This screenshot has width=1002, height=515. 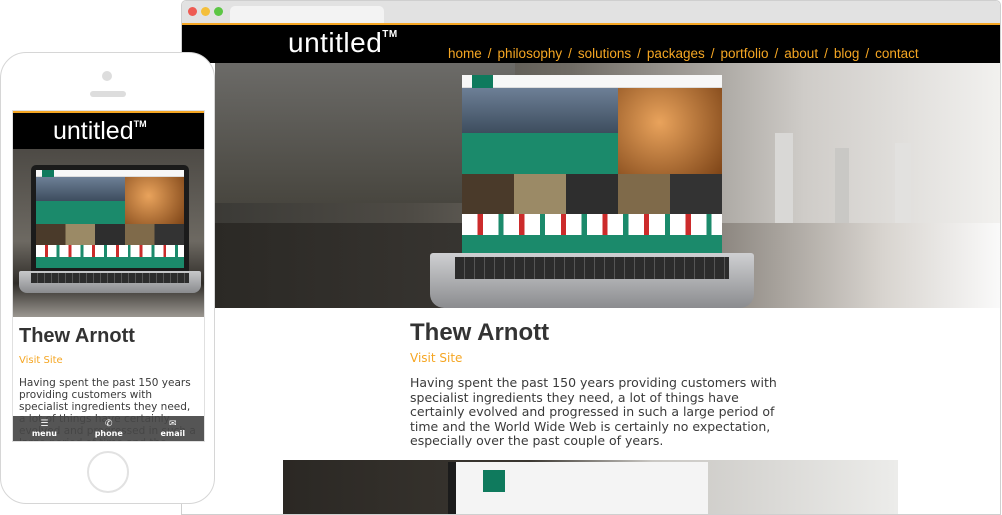 I want to click on mobile-header: untitledTM, so click(x=108, y=130).